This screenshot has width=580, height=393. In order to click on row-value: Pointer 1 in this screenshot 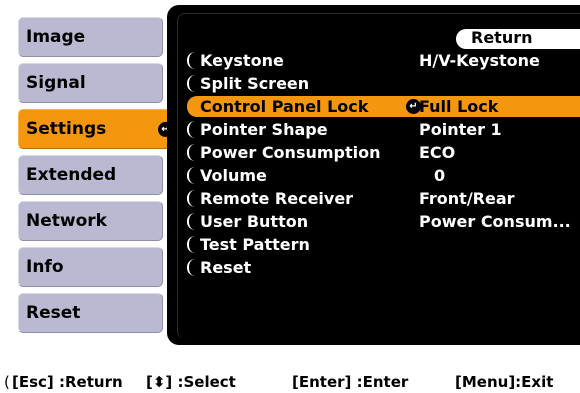, I will do `click(460, 129)`.